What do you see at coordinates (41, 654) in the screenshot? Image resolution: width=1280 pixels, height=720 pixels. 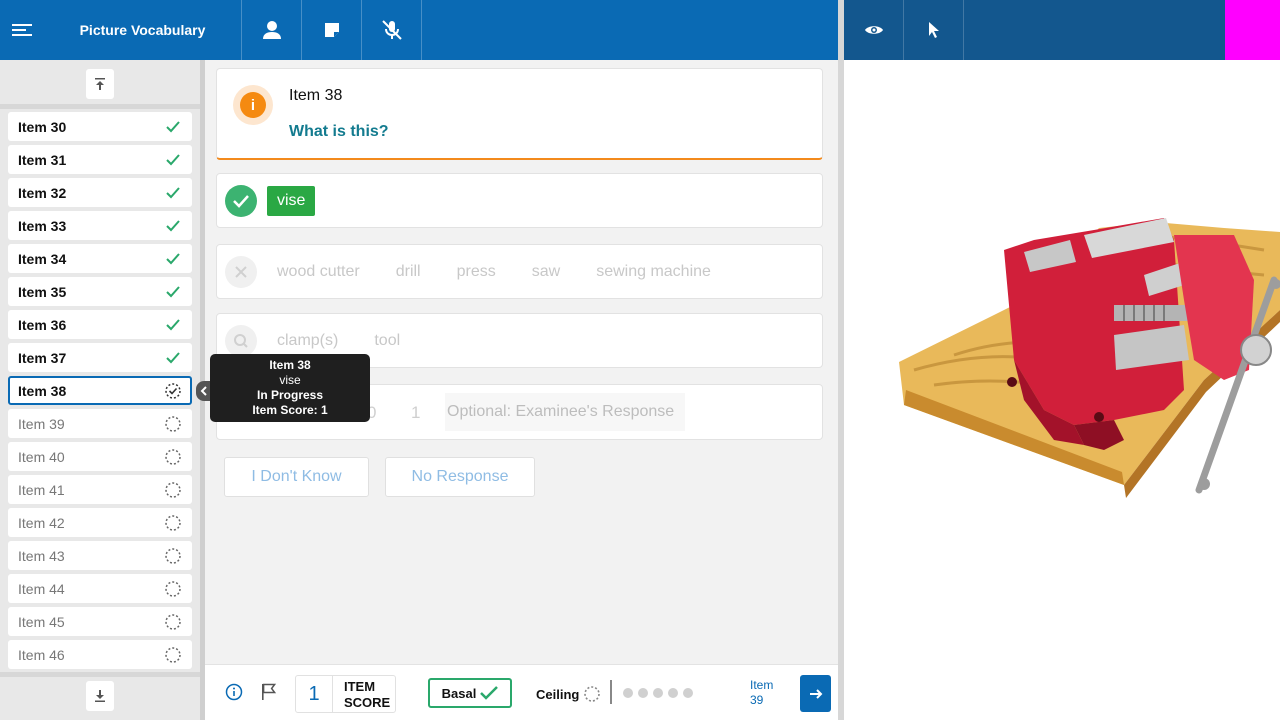 I see `sidebar-item-label: Item 46` at bounding box center [41, 654].